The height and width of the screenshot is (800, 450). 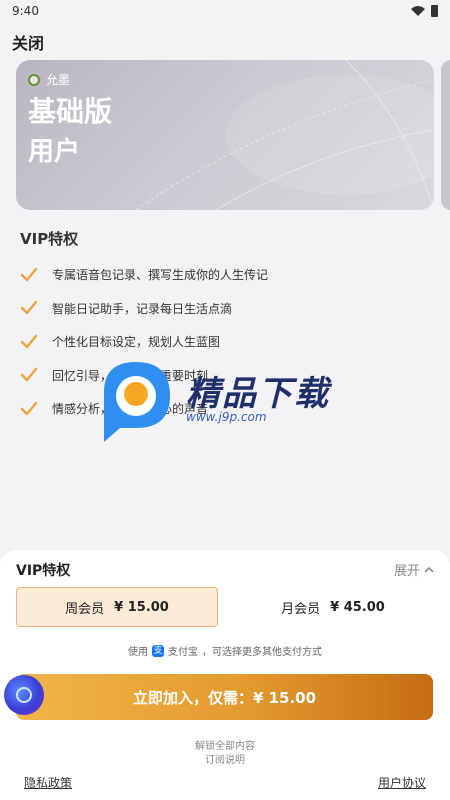 I want to click on chevron-up-icon, so click(x=429, y=569).